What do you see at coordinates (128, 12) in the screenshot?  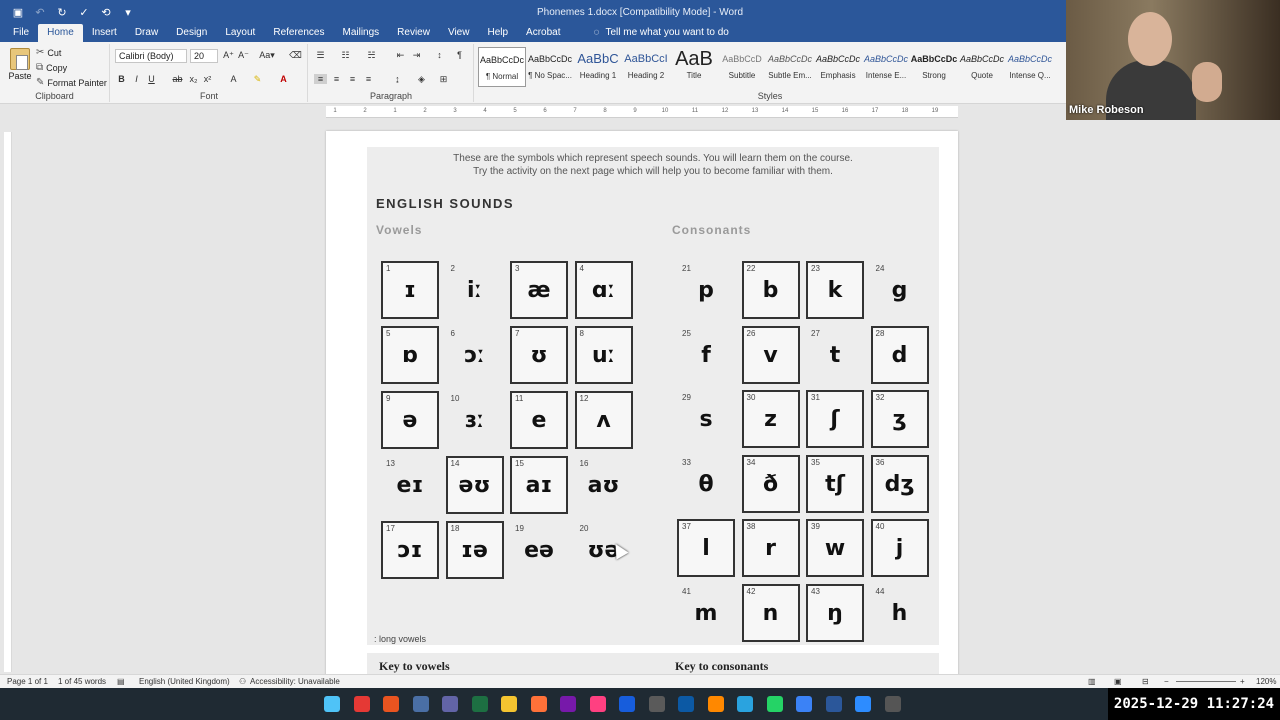 I see `customize-qat-icon: ▾` at bounding box center [128, 12].